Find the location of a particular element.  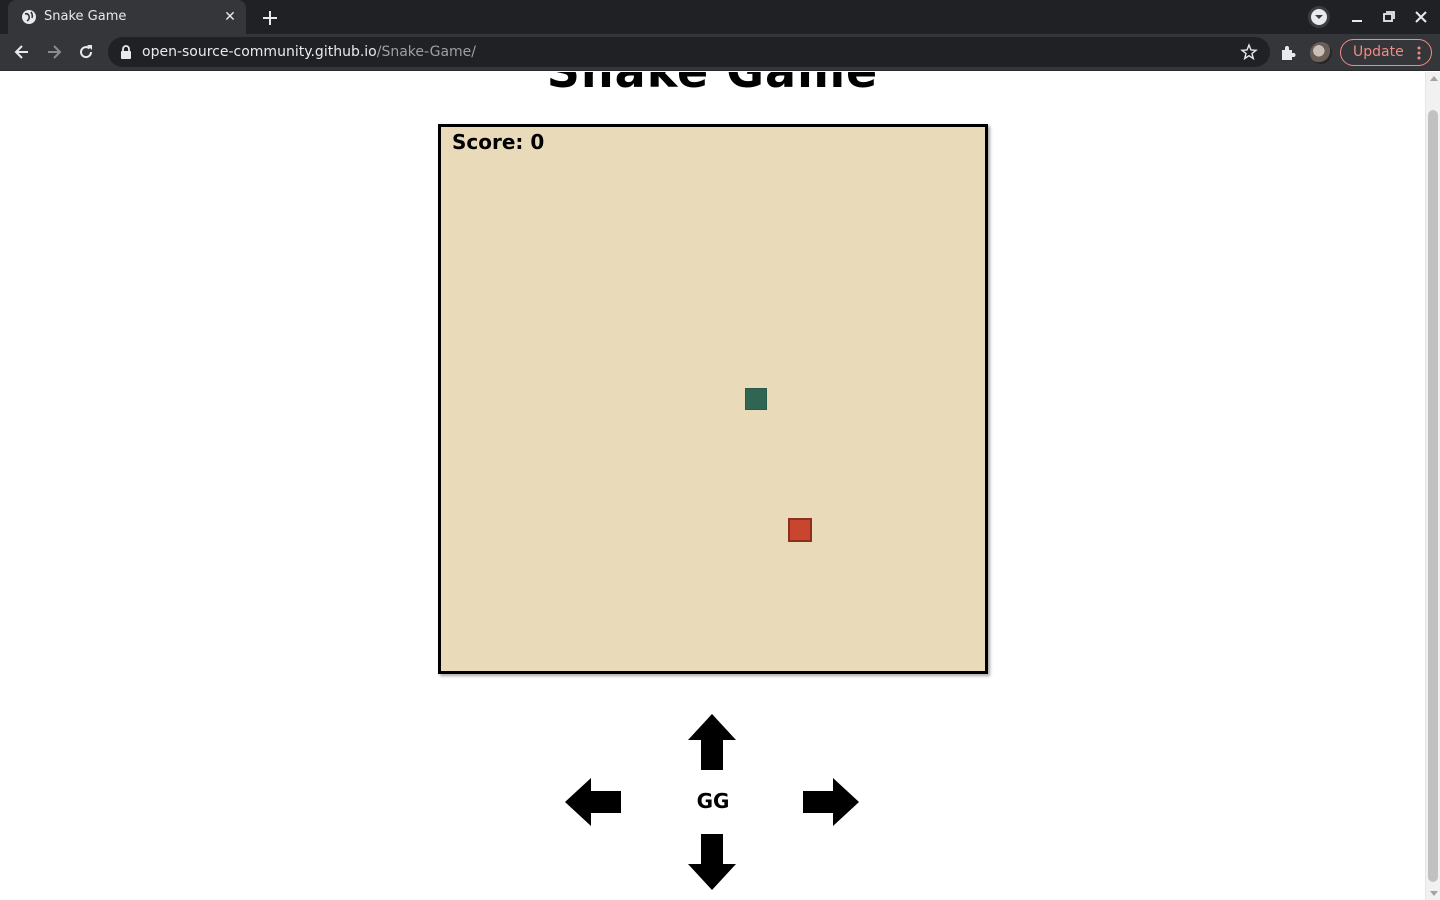

bookmark-star-icon is located at coordinates (1249, 52).